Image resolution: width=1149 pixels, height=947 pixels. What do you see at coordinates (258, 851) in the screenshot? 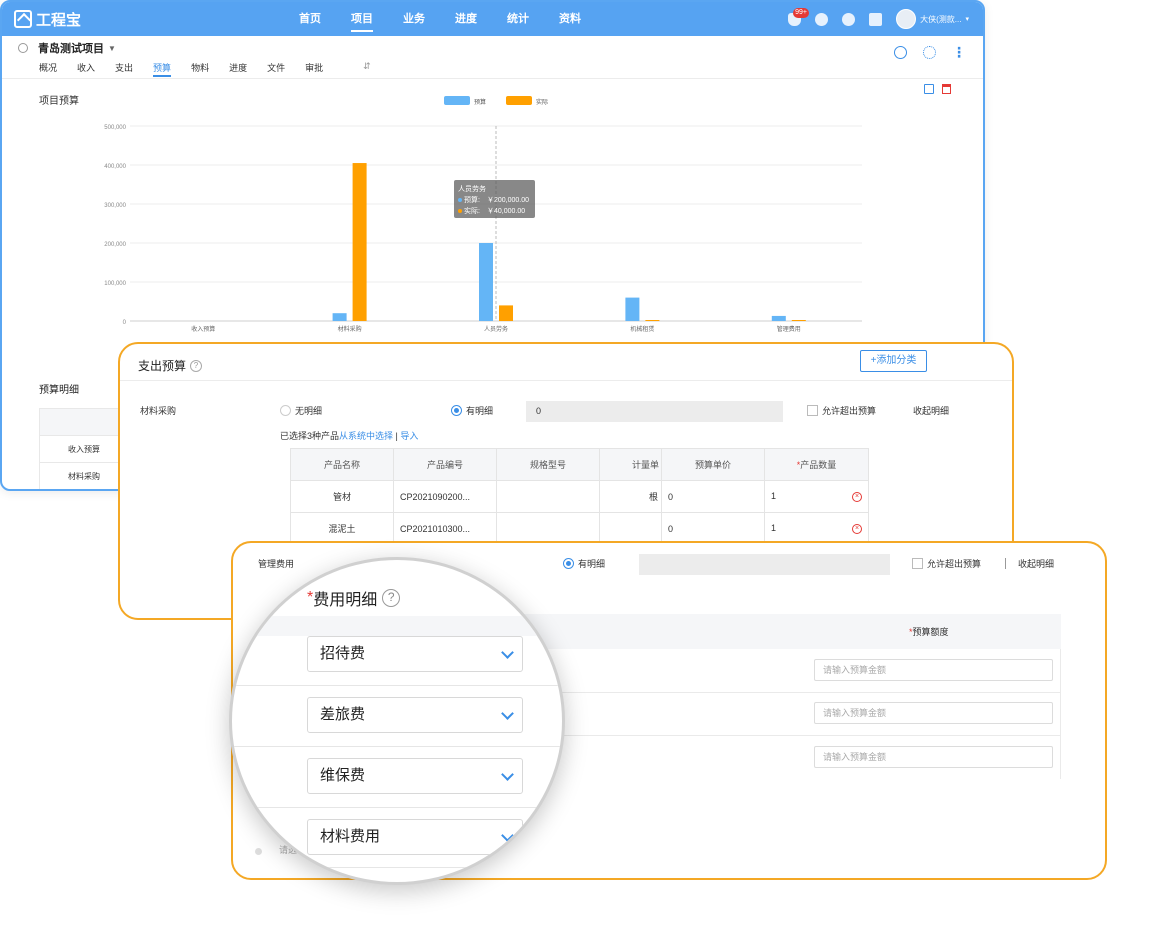
I see `timeline-dot` at bounding box center [258, 851].